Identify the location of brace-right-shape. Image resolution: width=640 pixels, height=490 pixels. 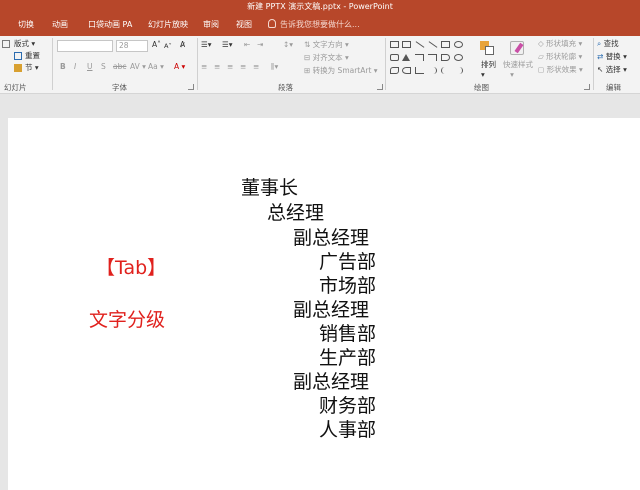
(458, 70).